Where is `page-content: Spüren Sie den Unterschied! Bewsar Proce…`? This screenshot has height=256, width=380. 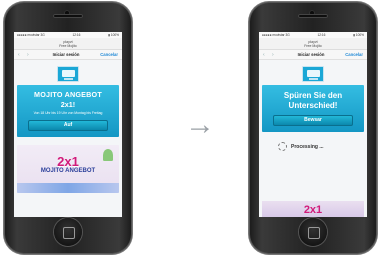 page-content: Spüren Sie den Unterschied! Bewsar Proce… is located at coordinates (313, 107).